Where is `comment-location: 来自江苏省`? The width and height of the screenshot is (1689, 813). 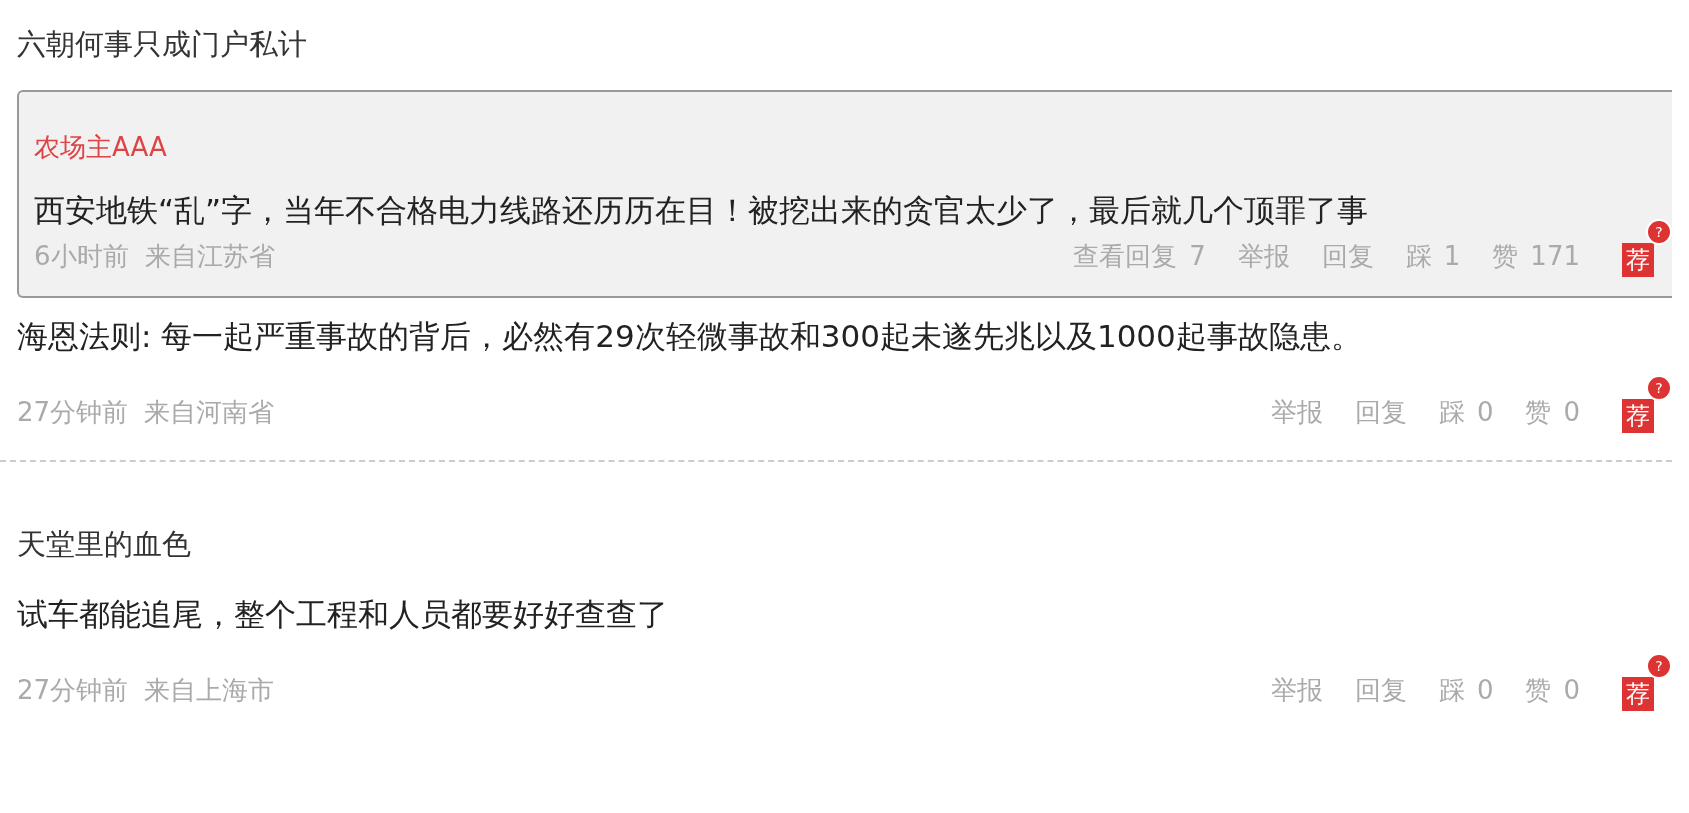 comment-location: 来自江苏省 is located at coordinates (209, 256).